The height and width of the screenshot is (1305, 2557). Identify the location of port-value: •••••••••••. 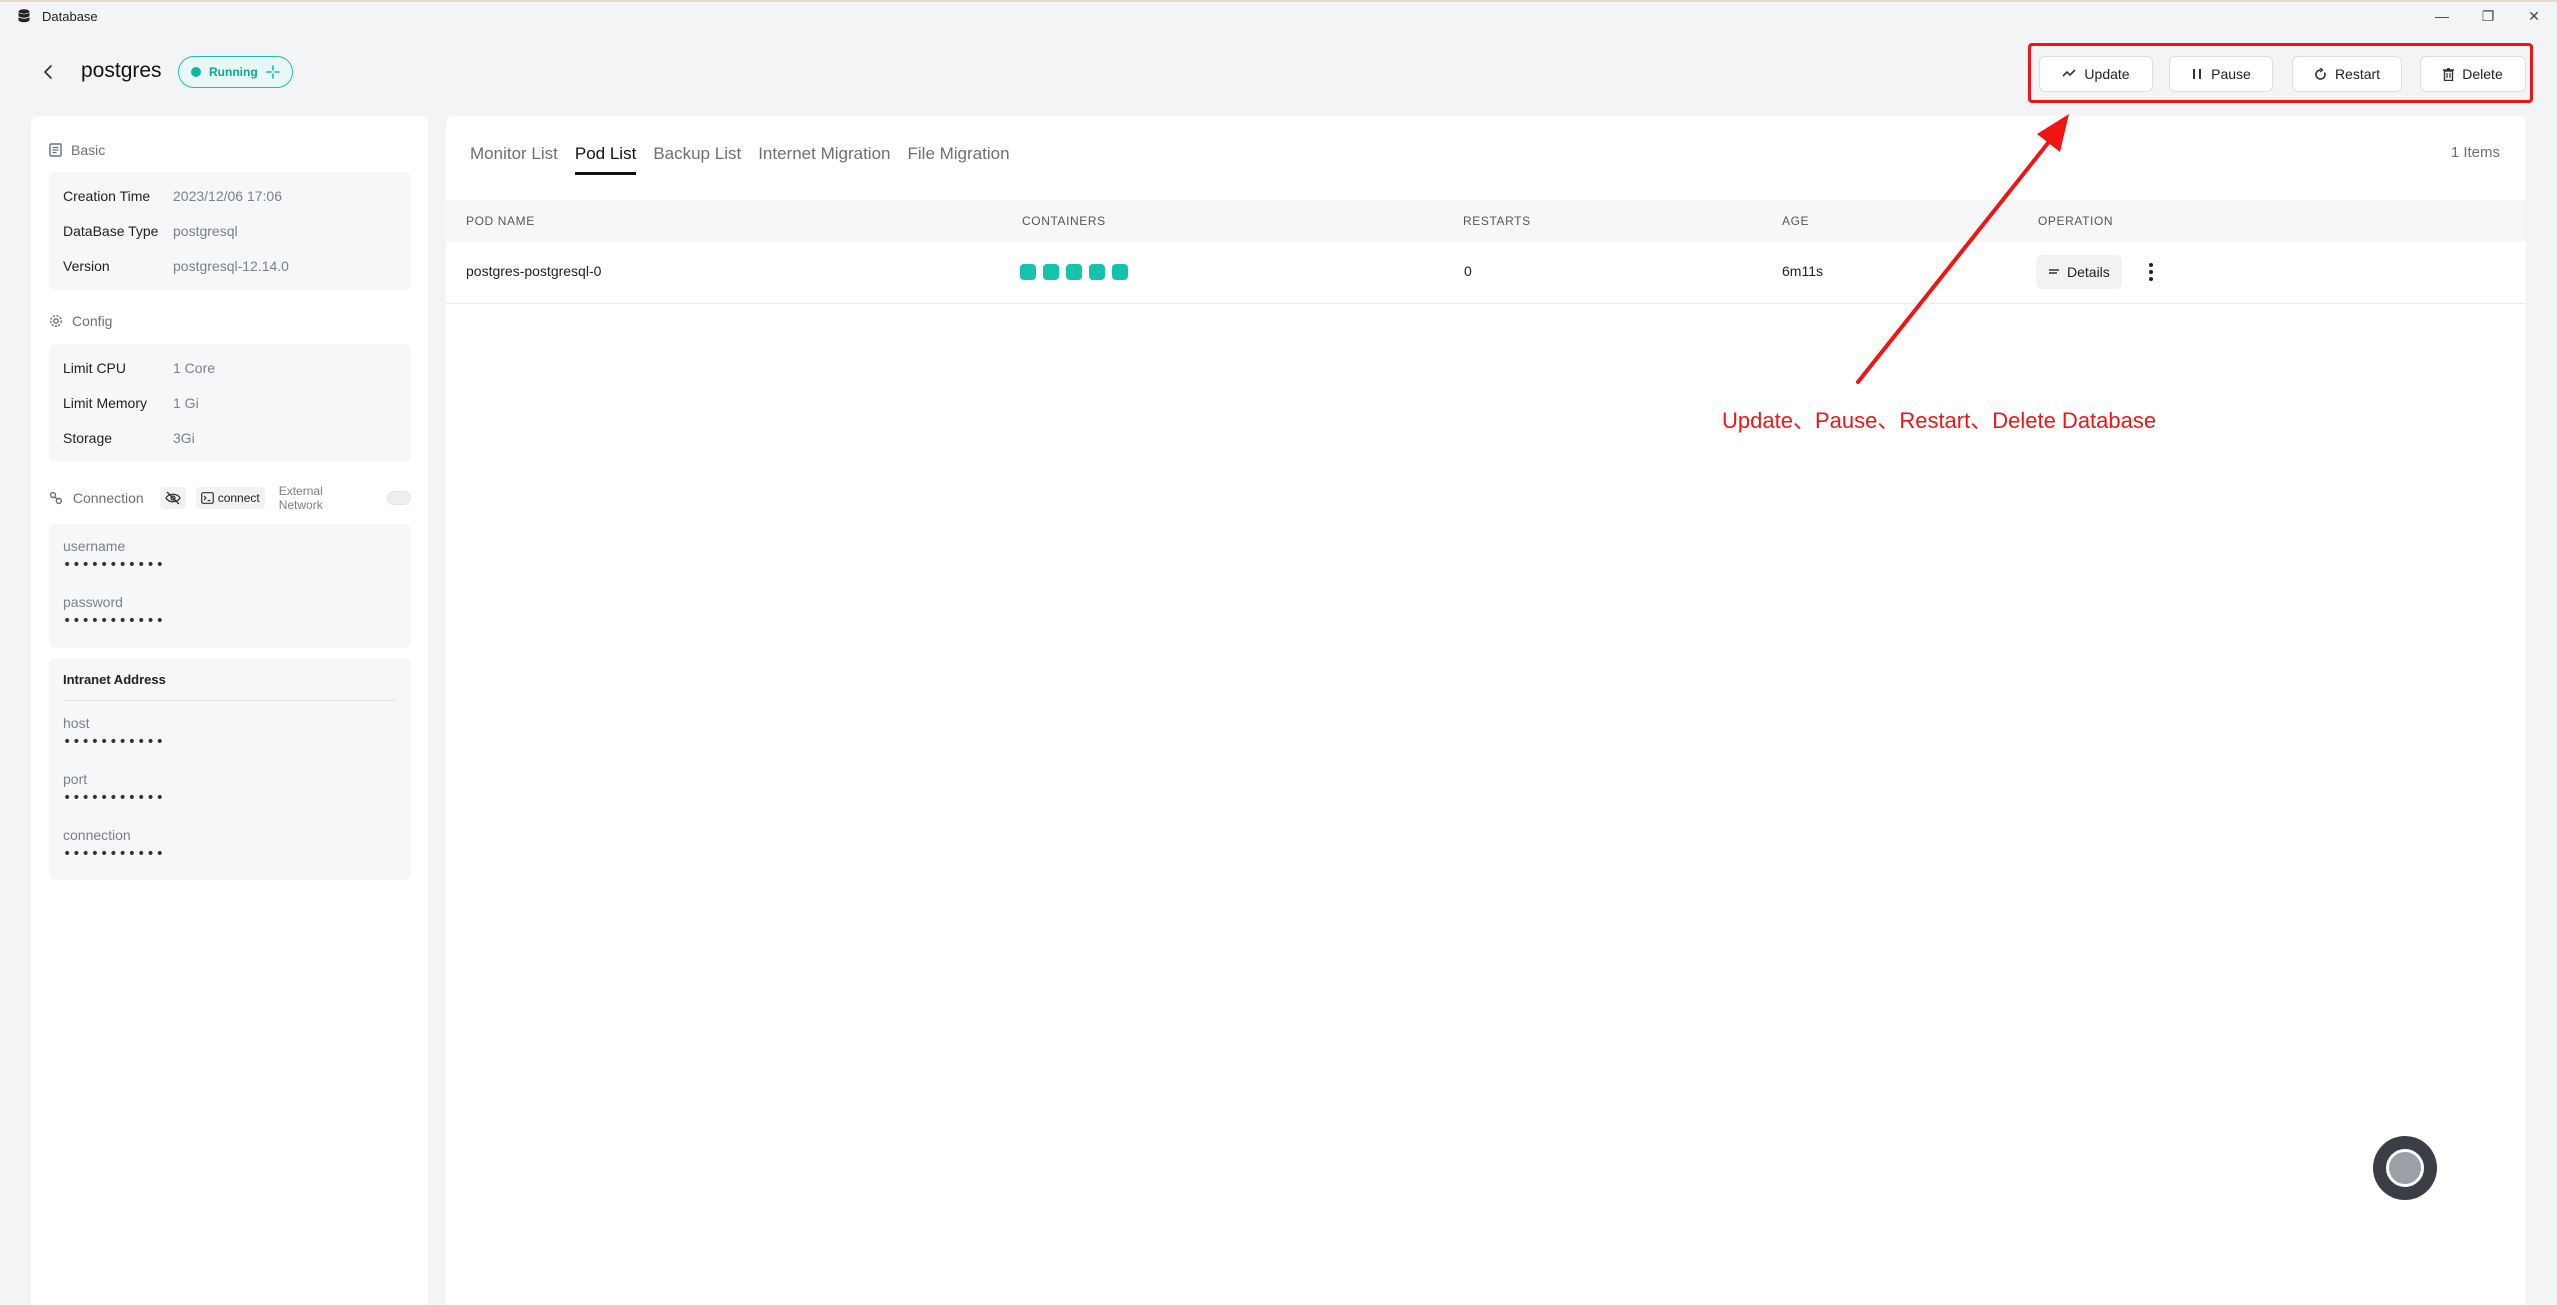
(114, 798).